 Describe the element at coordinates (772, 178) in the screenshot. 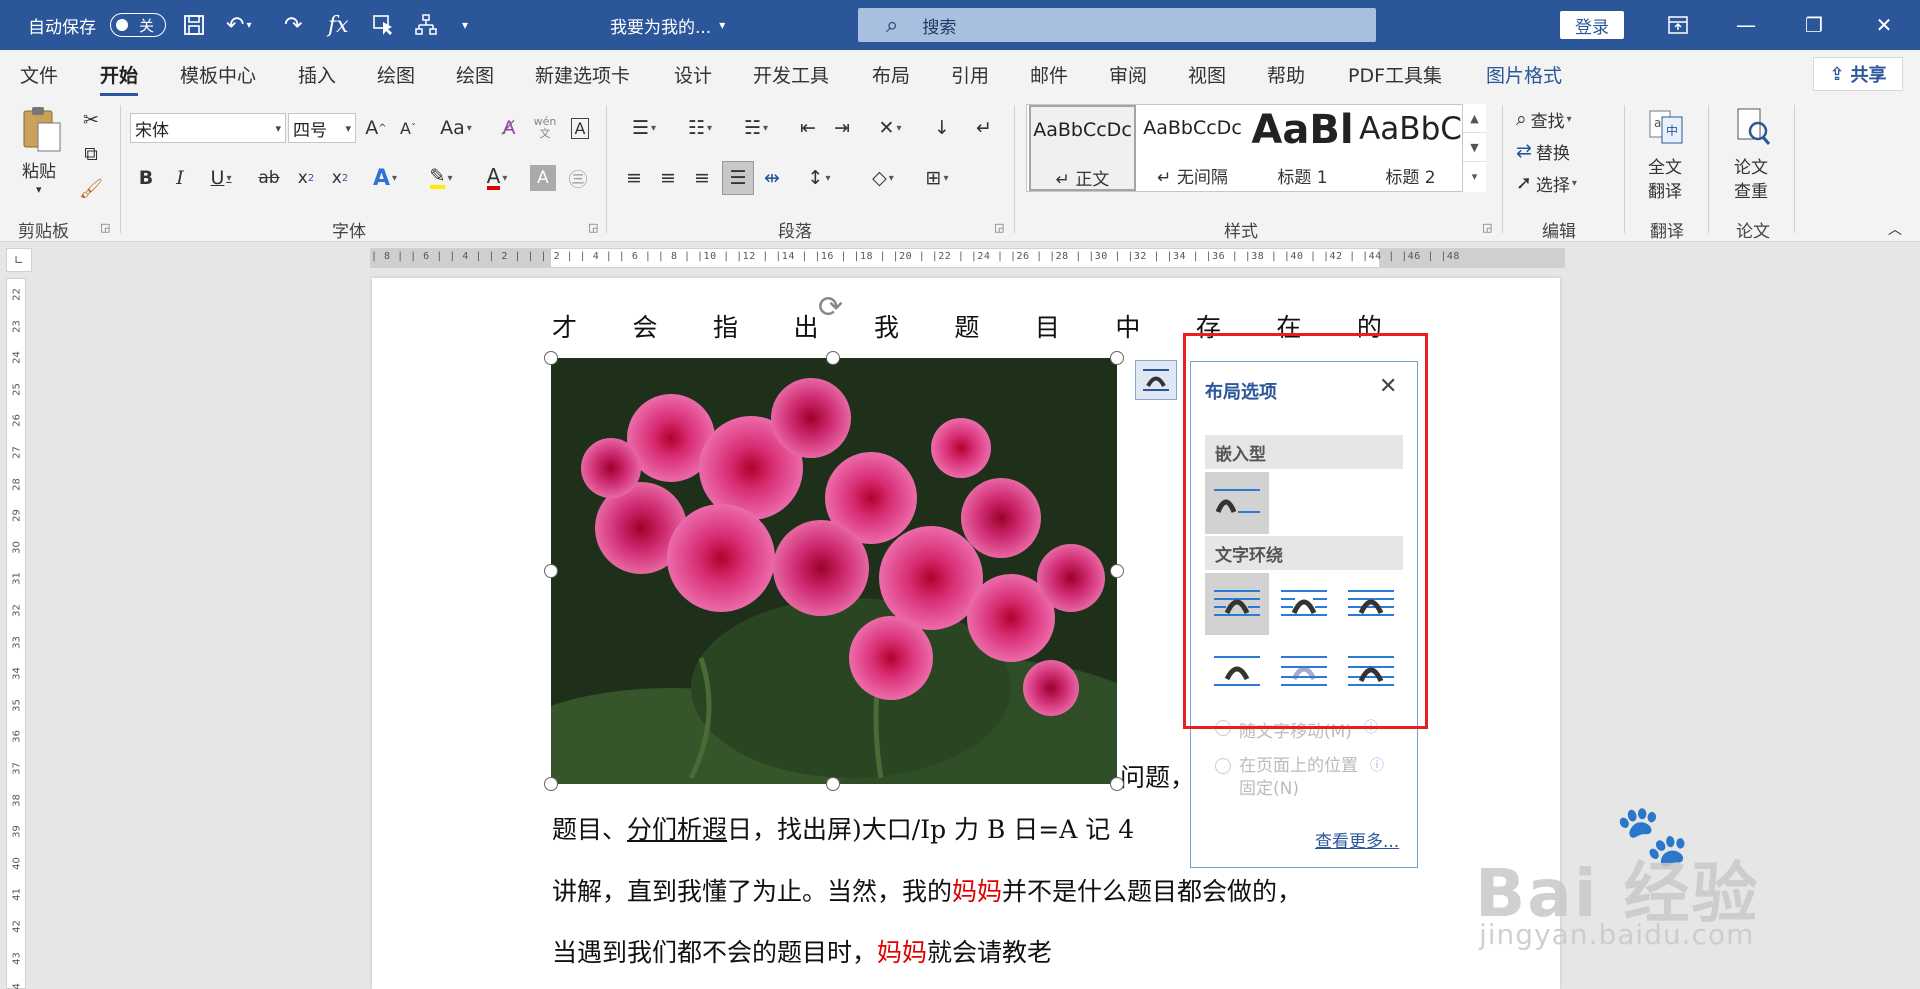

I see `distribute-icon: ⇹` at that location.